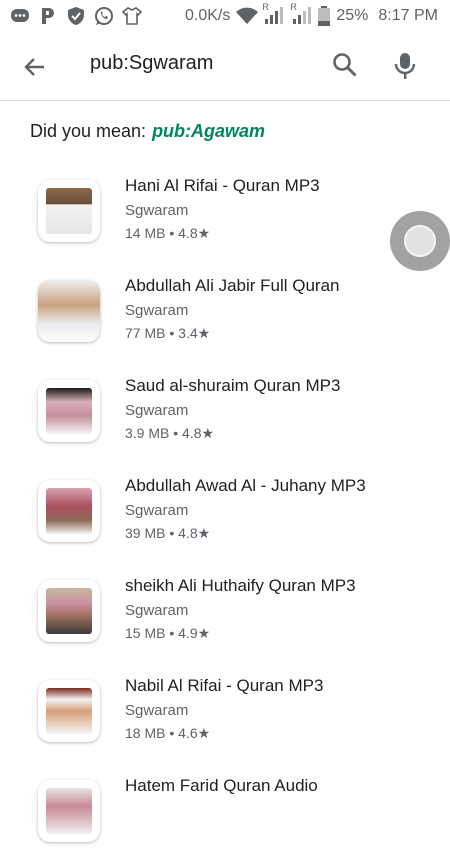  Describe the element at coordinates (167, 733) in the screenshot. I see `app-meta: 18 MB • 4.6★` at that location.